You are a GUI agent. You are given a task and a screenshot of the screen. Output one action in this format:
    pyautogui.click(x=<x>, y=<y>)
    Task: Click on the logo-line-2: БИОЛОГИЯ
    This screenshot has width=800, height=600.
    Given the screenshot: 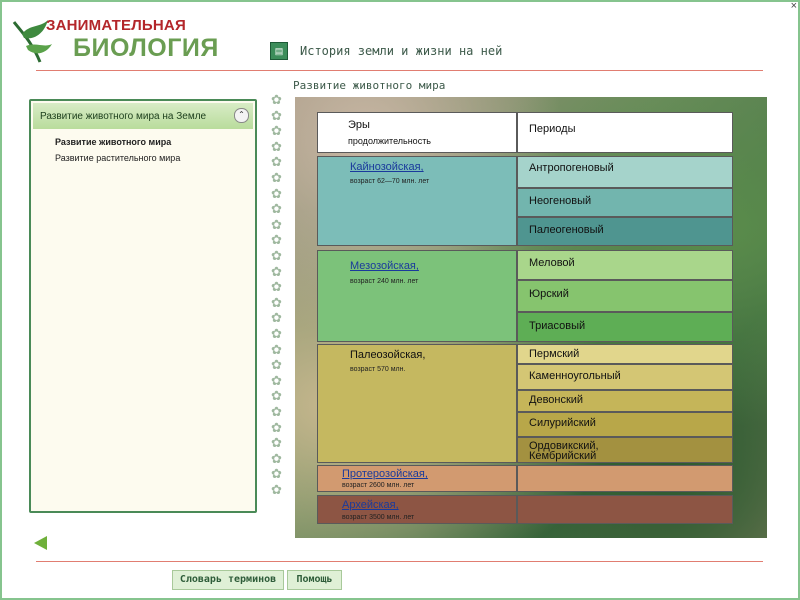 What is the action you would take?
    pyautogui.click(x=146, y=48)
    